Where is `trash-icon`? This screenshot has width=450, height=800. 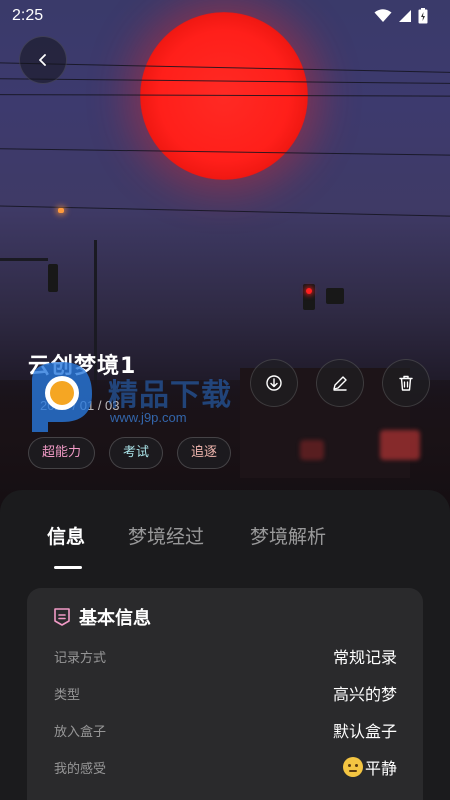
trash-icon is located at coordinates (406, 383).